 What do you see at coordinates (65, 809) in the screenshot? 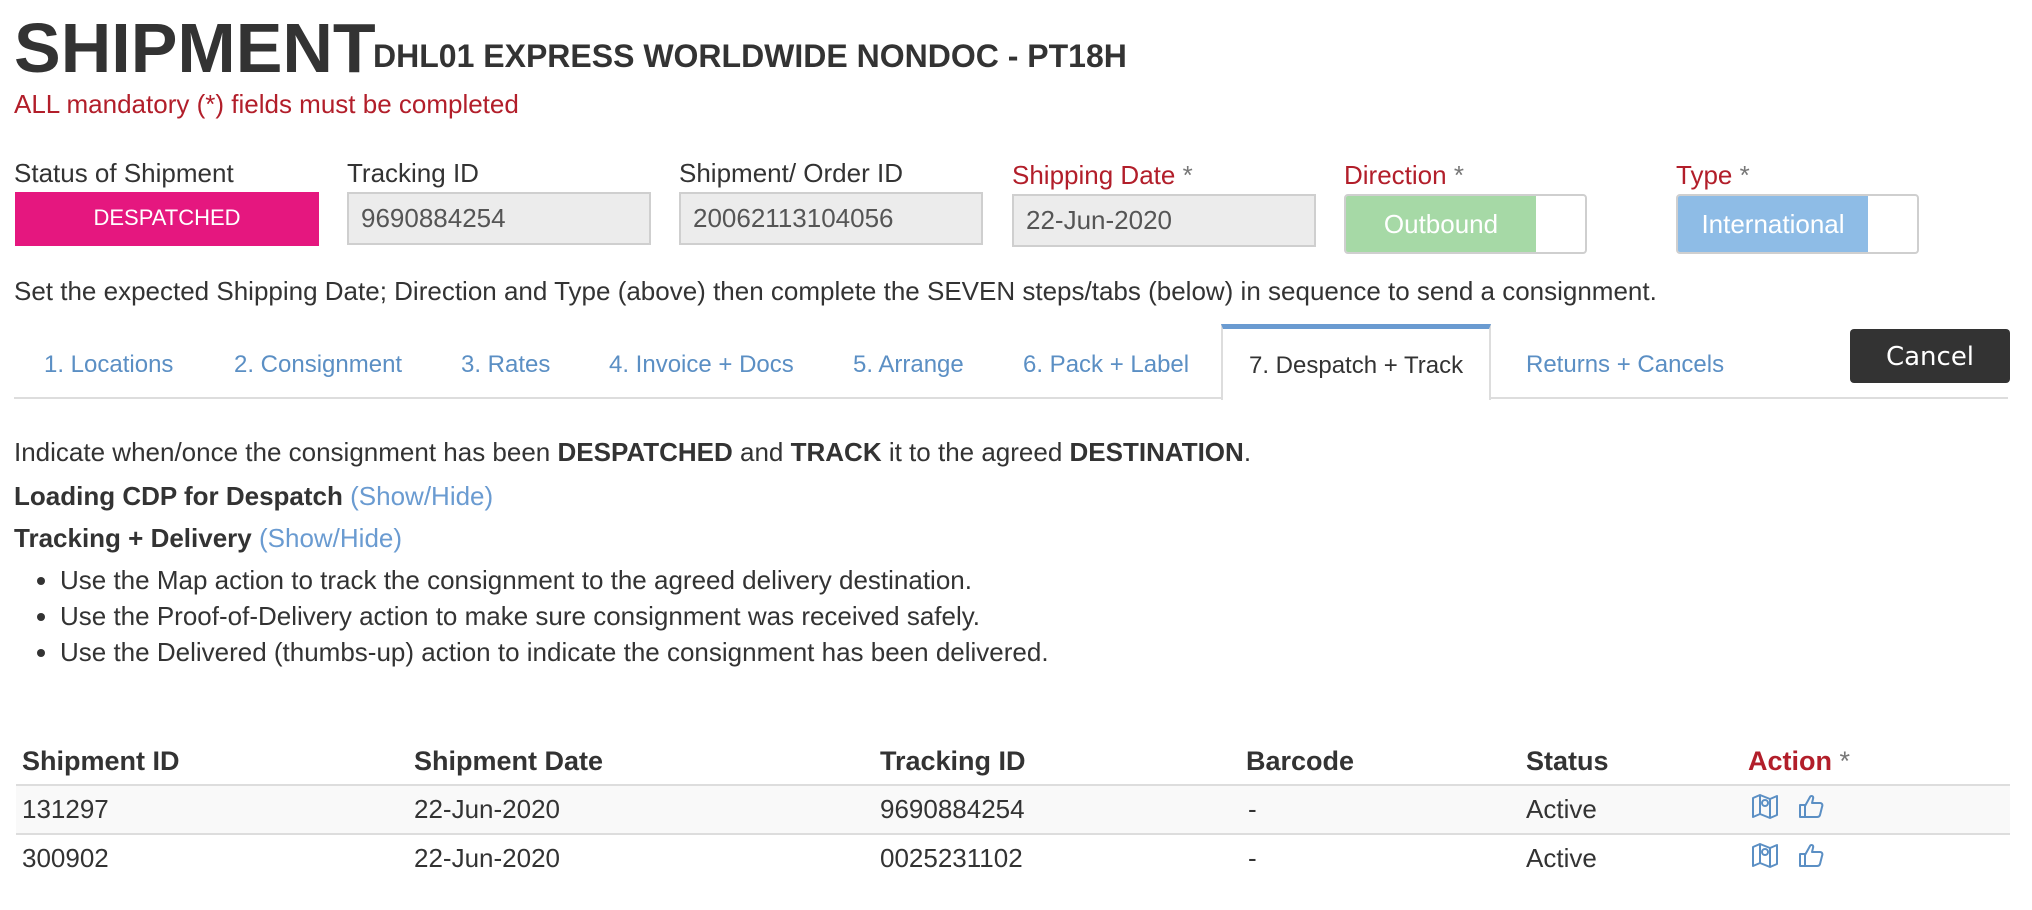
I see `cell-shipment-id: 131297` at bounding box center [65, 809].